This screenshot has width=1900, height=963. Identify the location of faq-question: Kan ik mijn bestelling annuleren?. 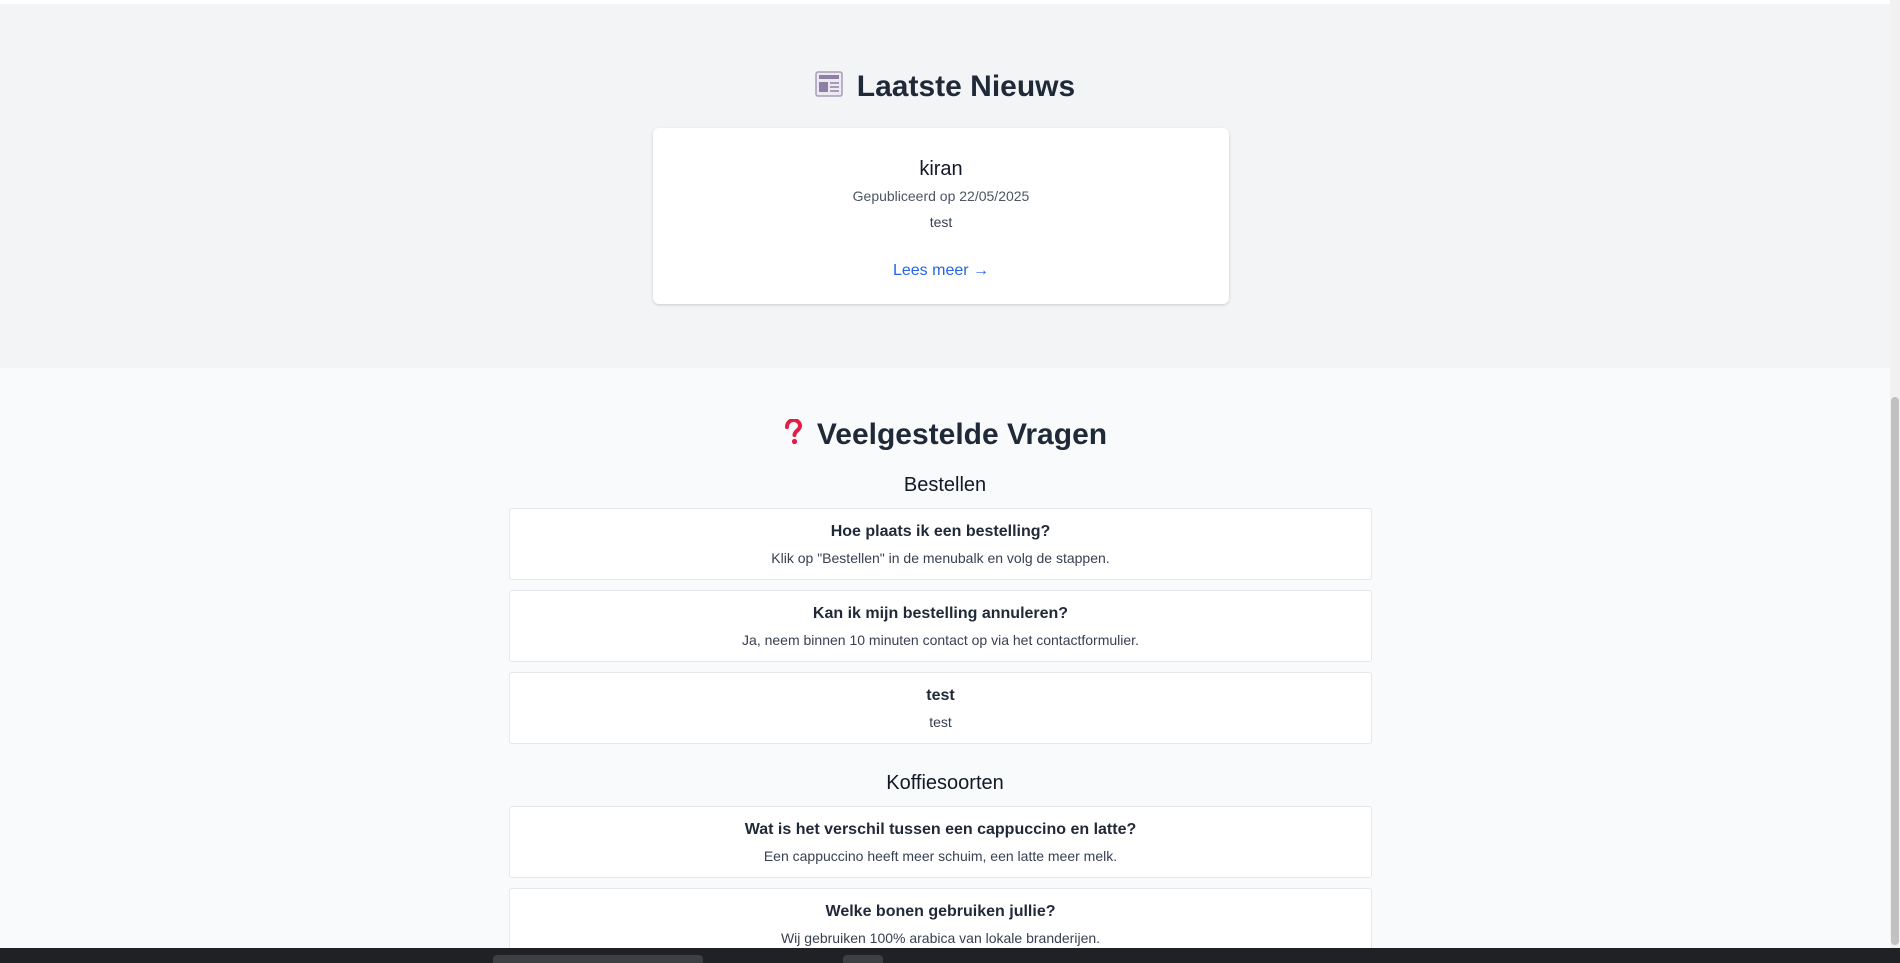
(940, 613).